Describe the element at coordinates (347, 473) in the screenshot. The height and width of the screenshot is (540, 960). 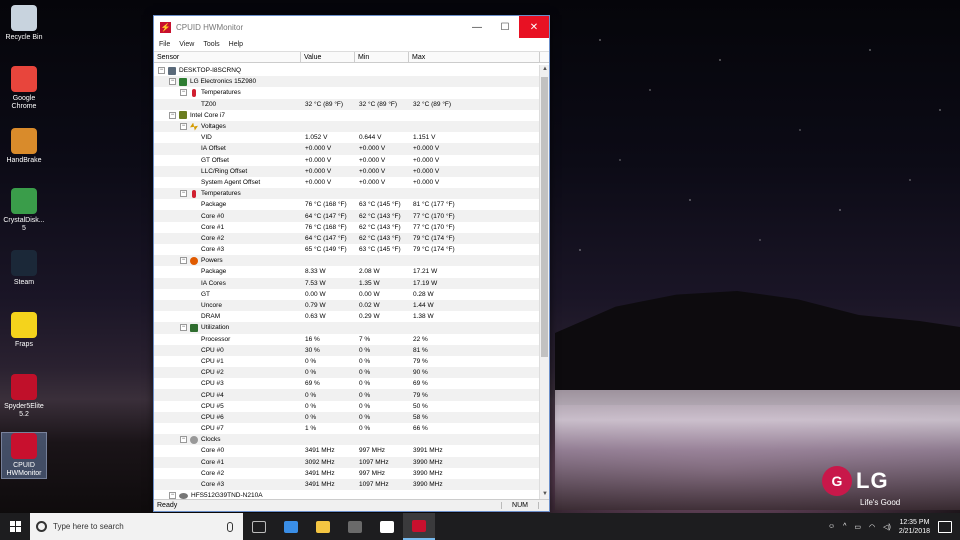
I see `sensor-row: Core #2 3491 MHz 997 MHz 3990 MHz` at that location.